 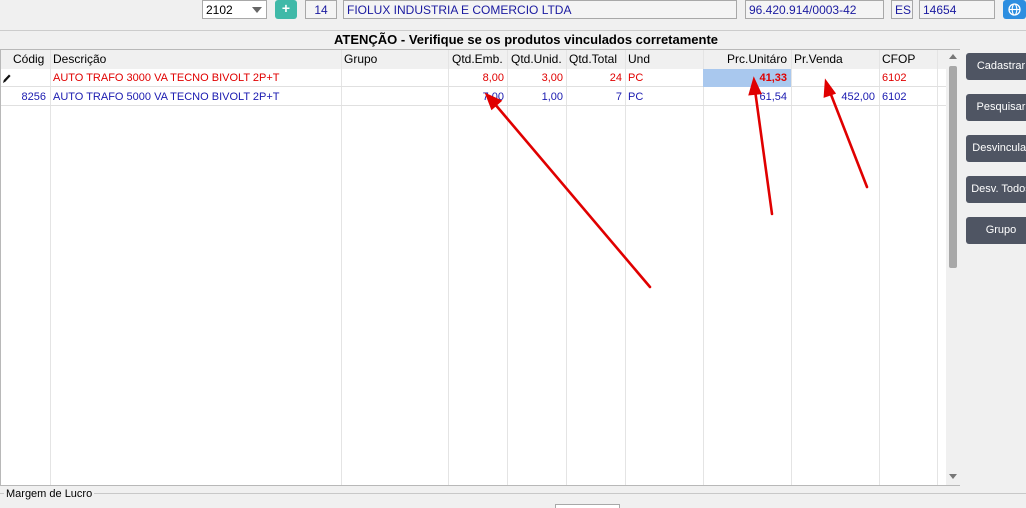 What do you see at coordinates (957, 9) in the screenshot?
I see `number-field: 14654` at bounding box center [957, 9].